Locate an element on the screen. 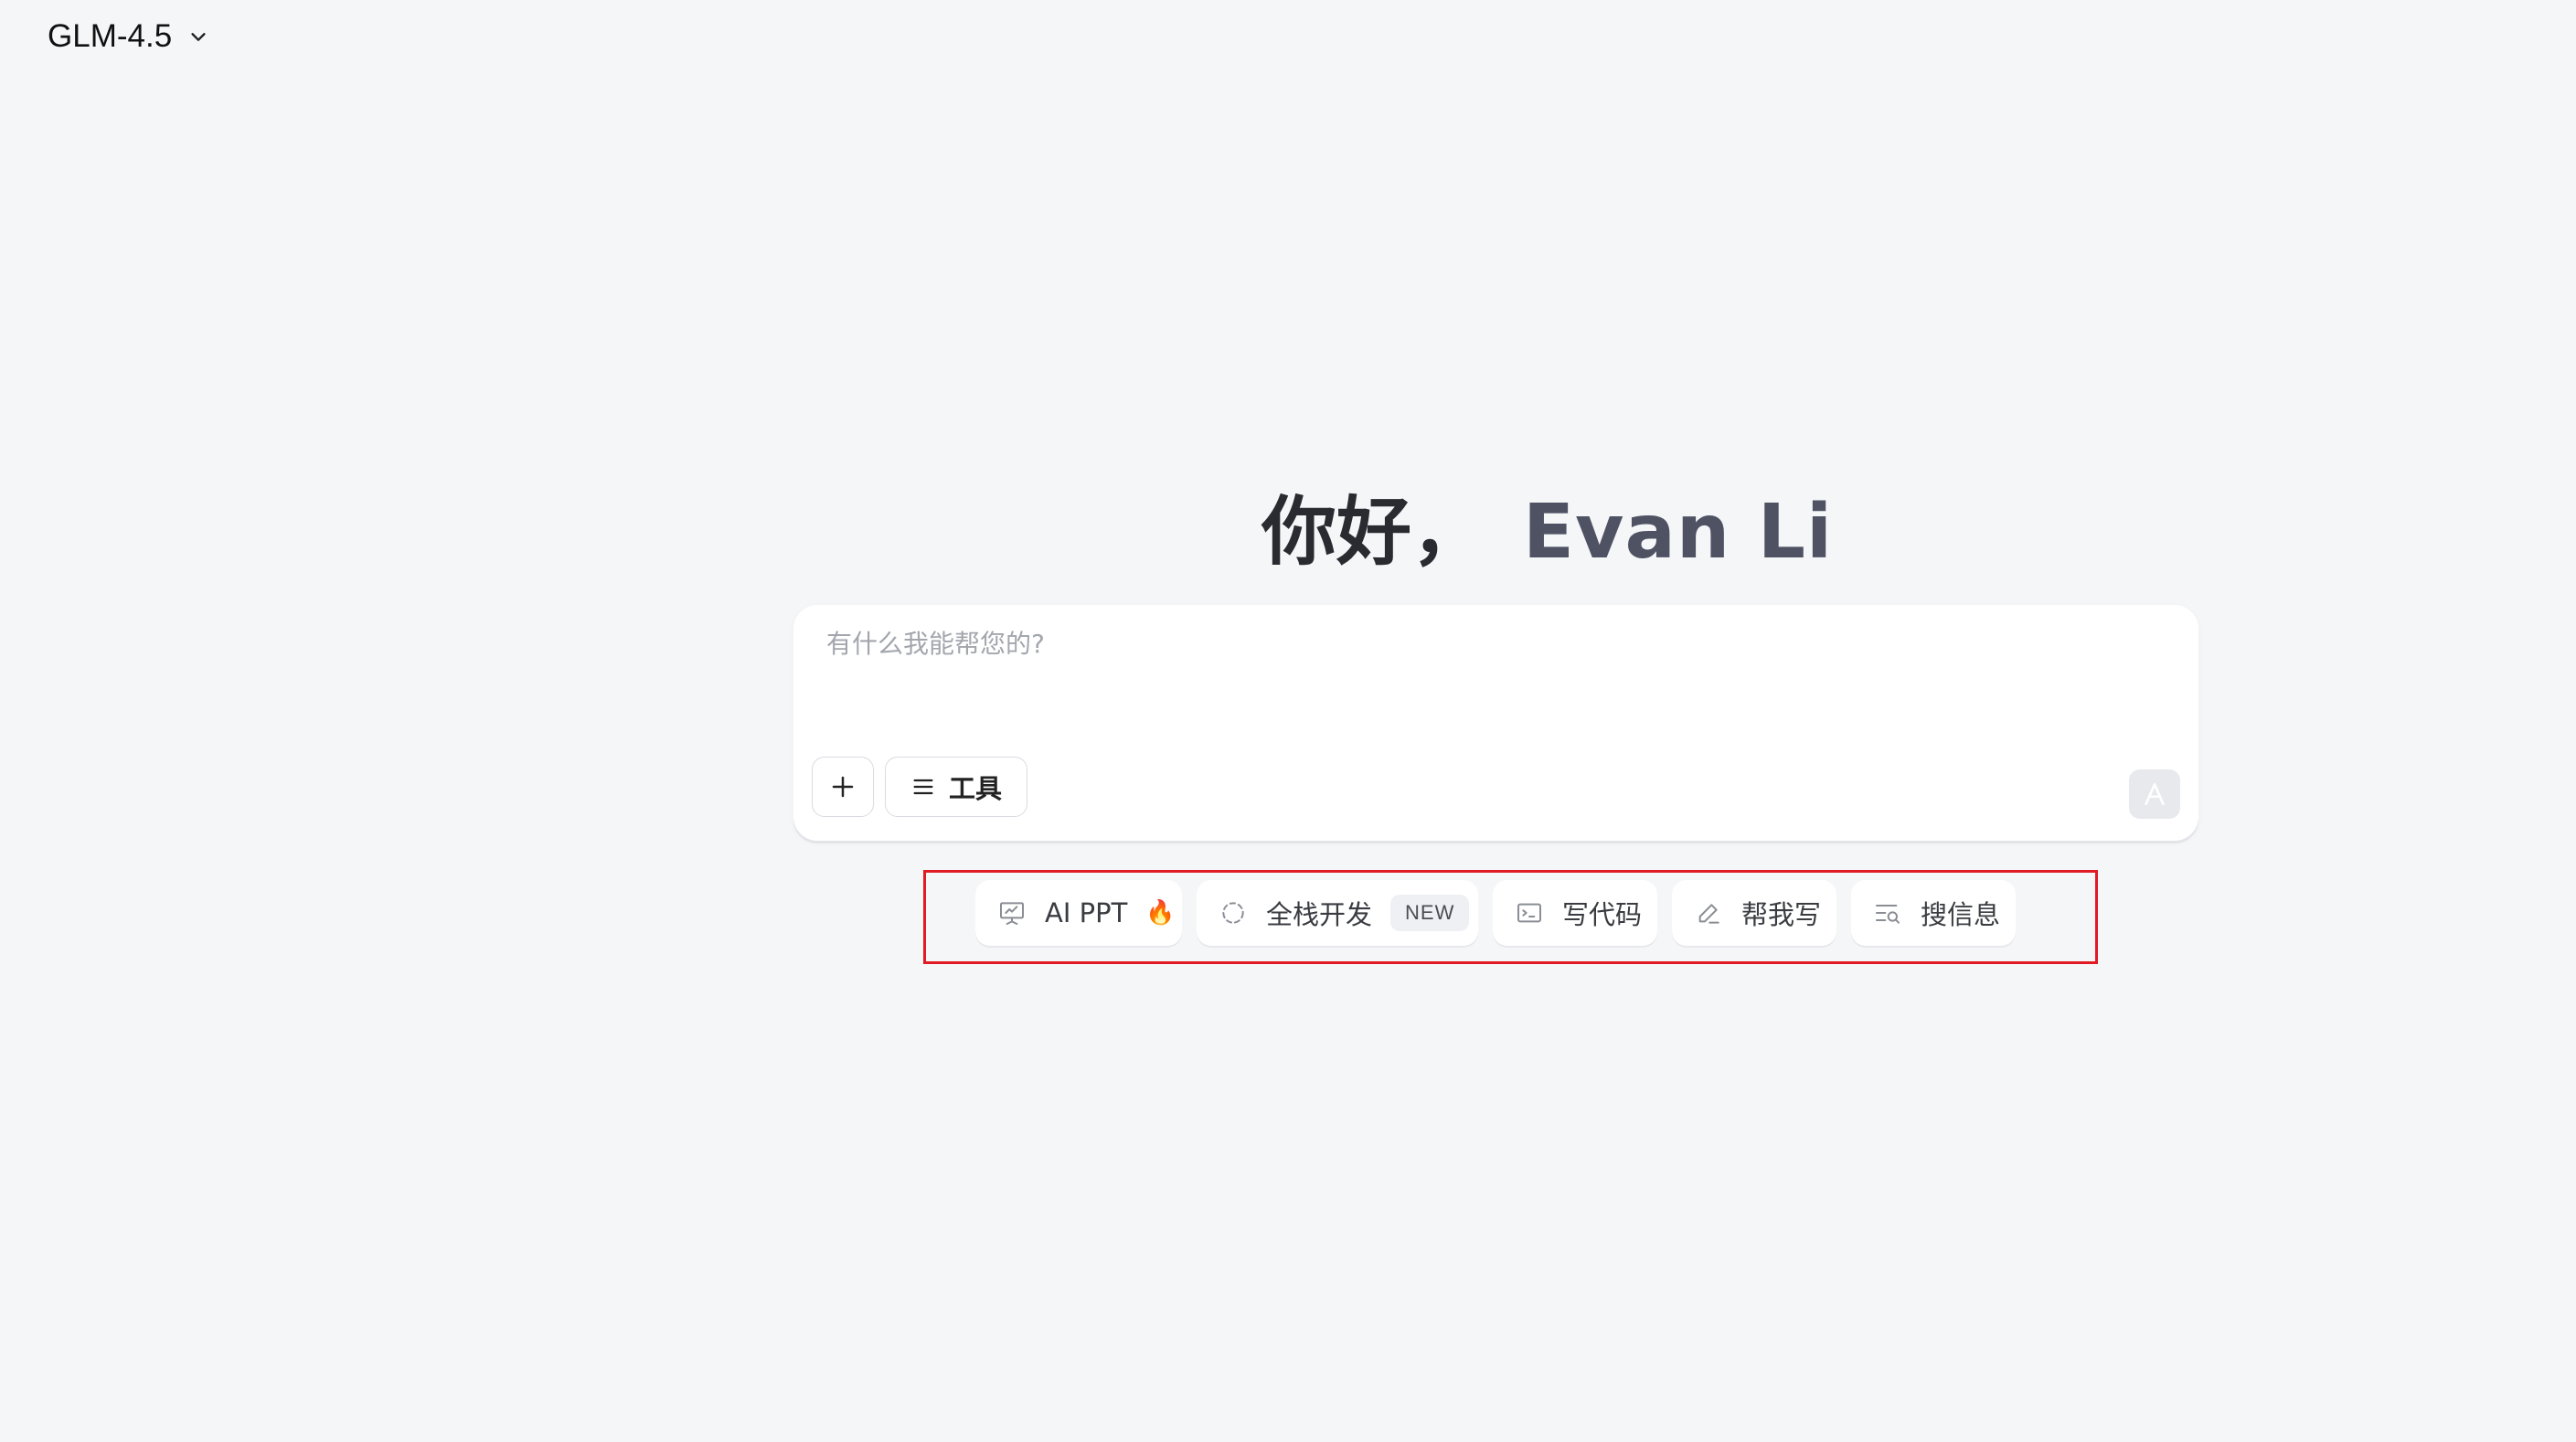 The height and width of the screenshot is (1442, 2576). shortcut-ai-ppt: AI PPT 🔥 is located at coordinates (1078, 913).